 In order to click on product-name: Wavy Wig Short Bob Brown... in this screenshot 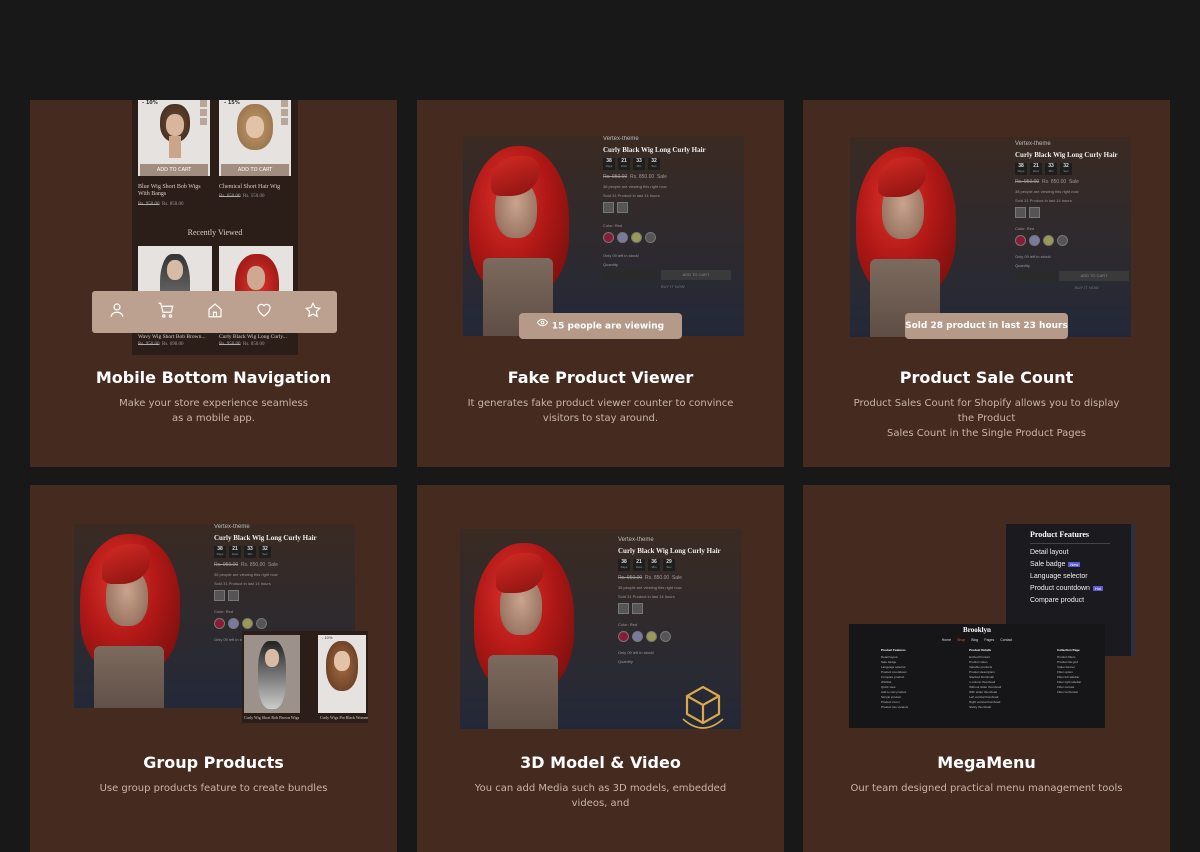, I will do `click(172, 337)`.